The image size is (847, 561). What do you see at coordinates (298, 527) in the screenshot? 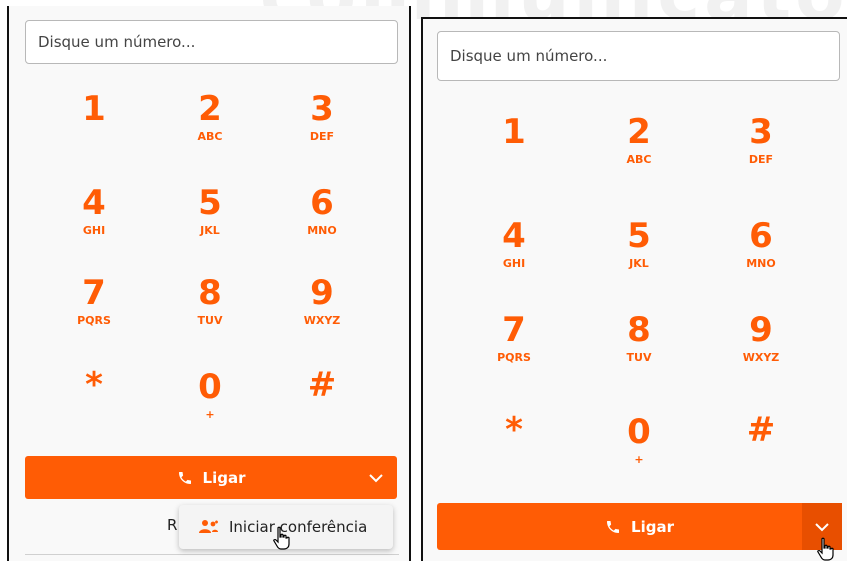
I see `menu-item-label: Iniciar conferência` at bounding box center [298, 527].